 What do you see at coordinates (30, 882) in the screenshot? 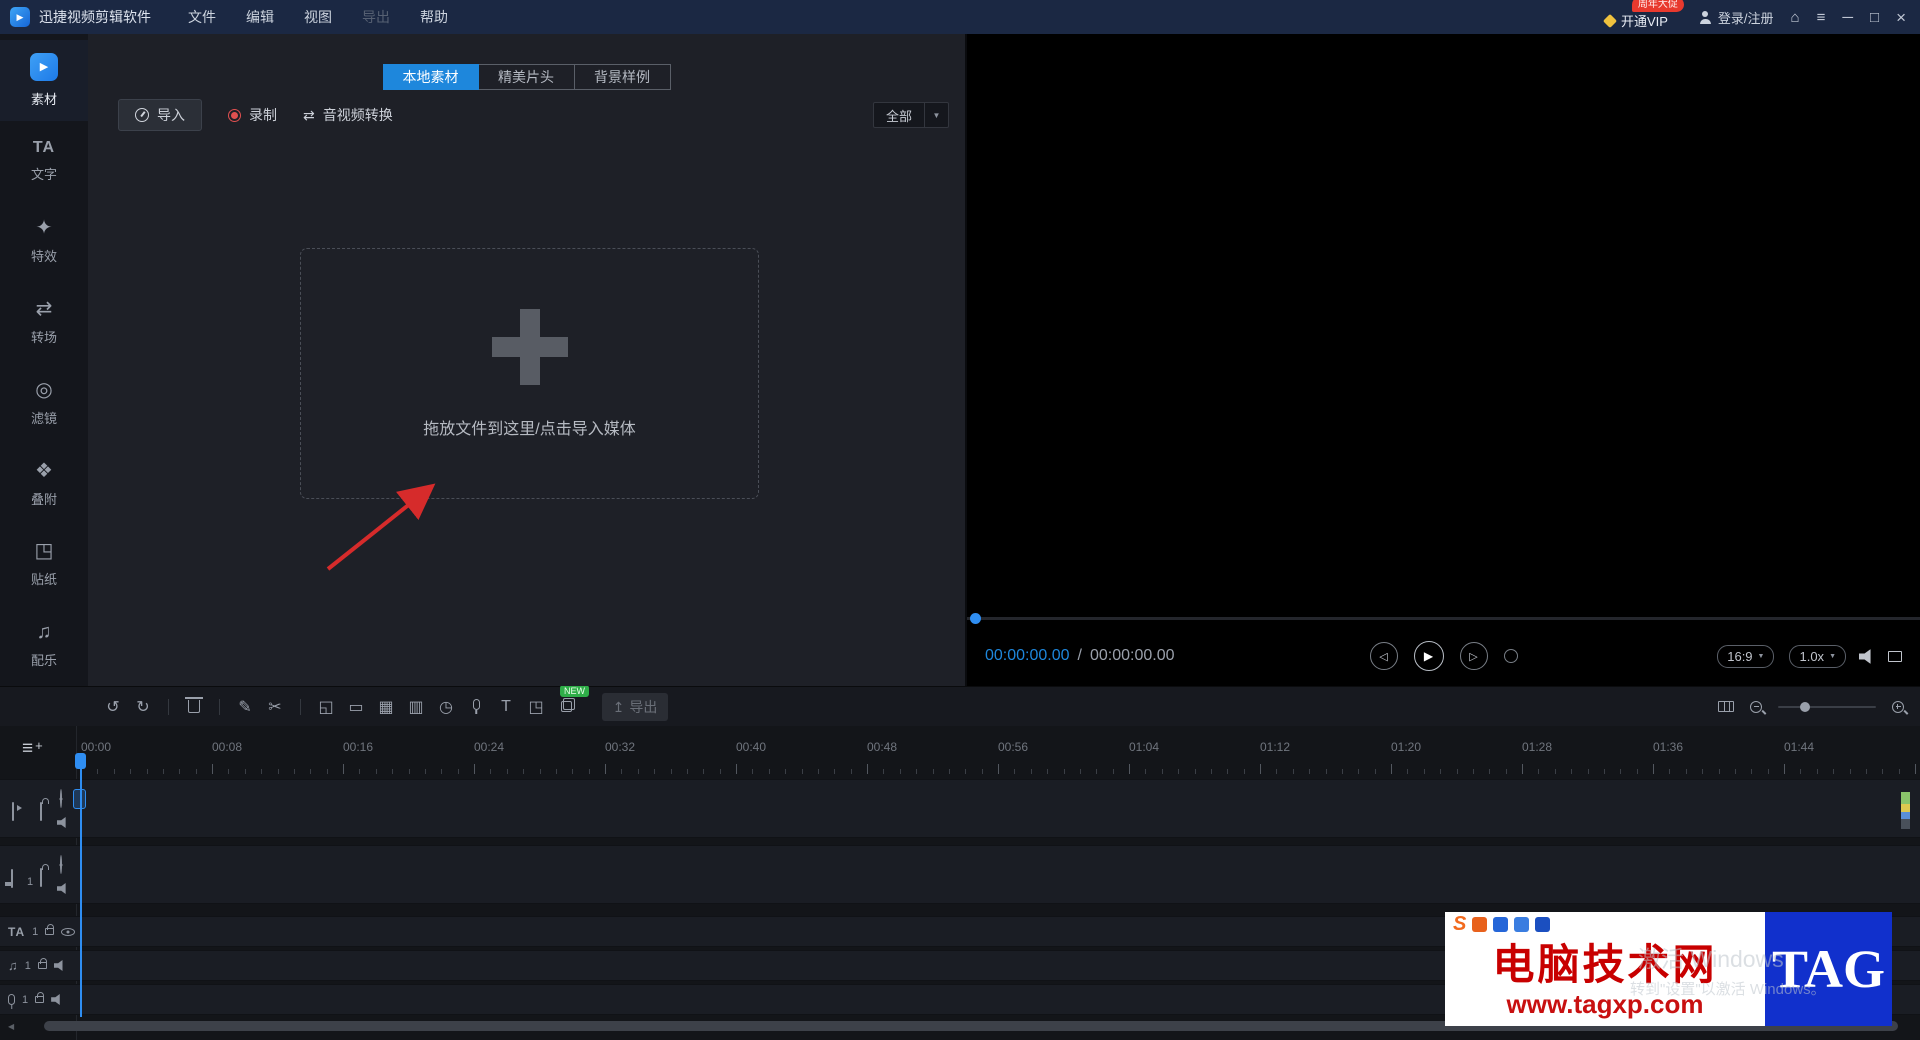
I see `track-index: 1` at bounding box center [30, 882].